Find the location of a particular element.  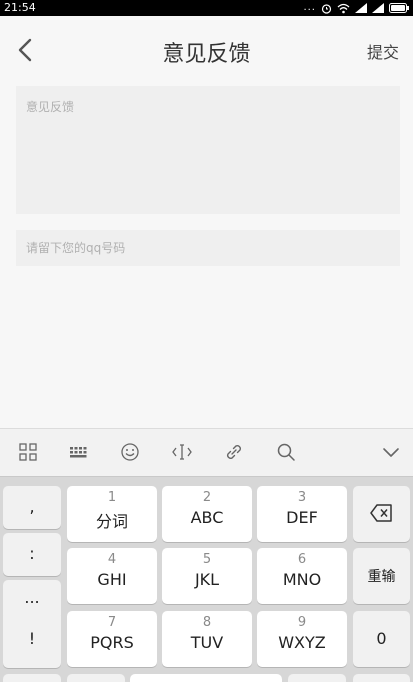

keyboard-toolbar is located at coordinates (206, 452).